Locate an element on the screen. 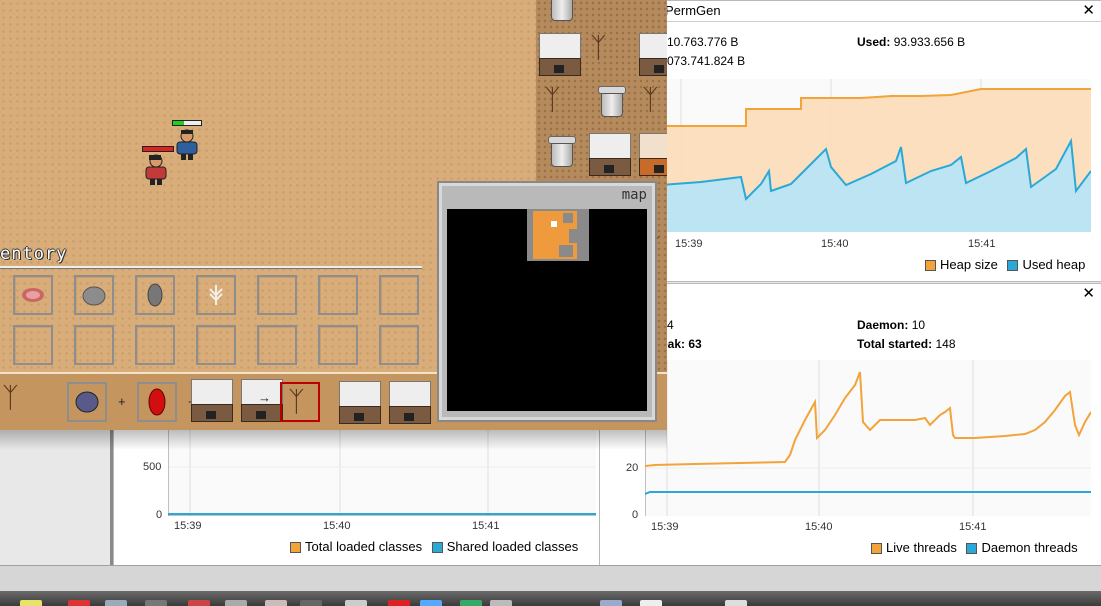  player-character is located at coordinates (185, 144).